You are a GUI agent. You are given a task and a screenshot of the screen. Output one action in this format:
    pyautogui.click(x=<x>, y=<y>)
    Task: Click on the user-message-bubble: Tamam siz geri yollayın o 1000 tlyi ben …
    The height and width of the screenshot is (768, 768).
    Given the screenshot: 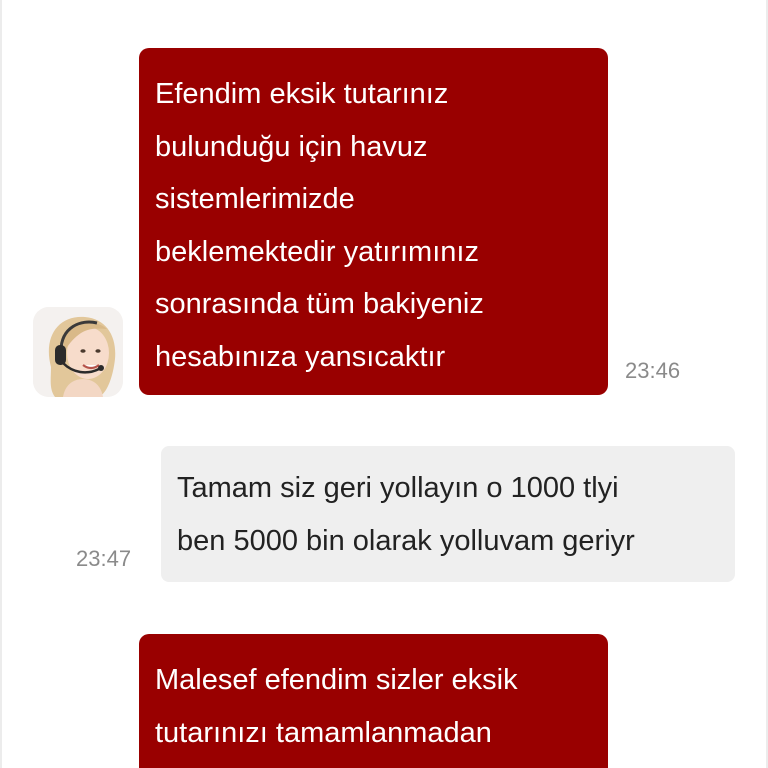 What is the action you would take?
    pyautogui.click(x=448, y=514)
    